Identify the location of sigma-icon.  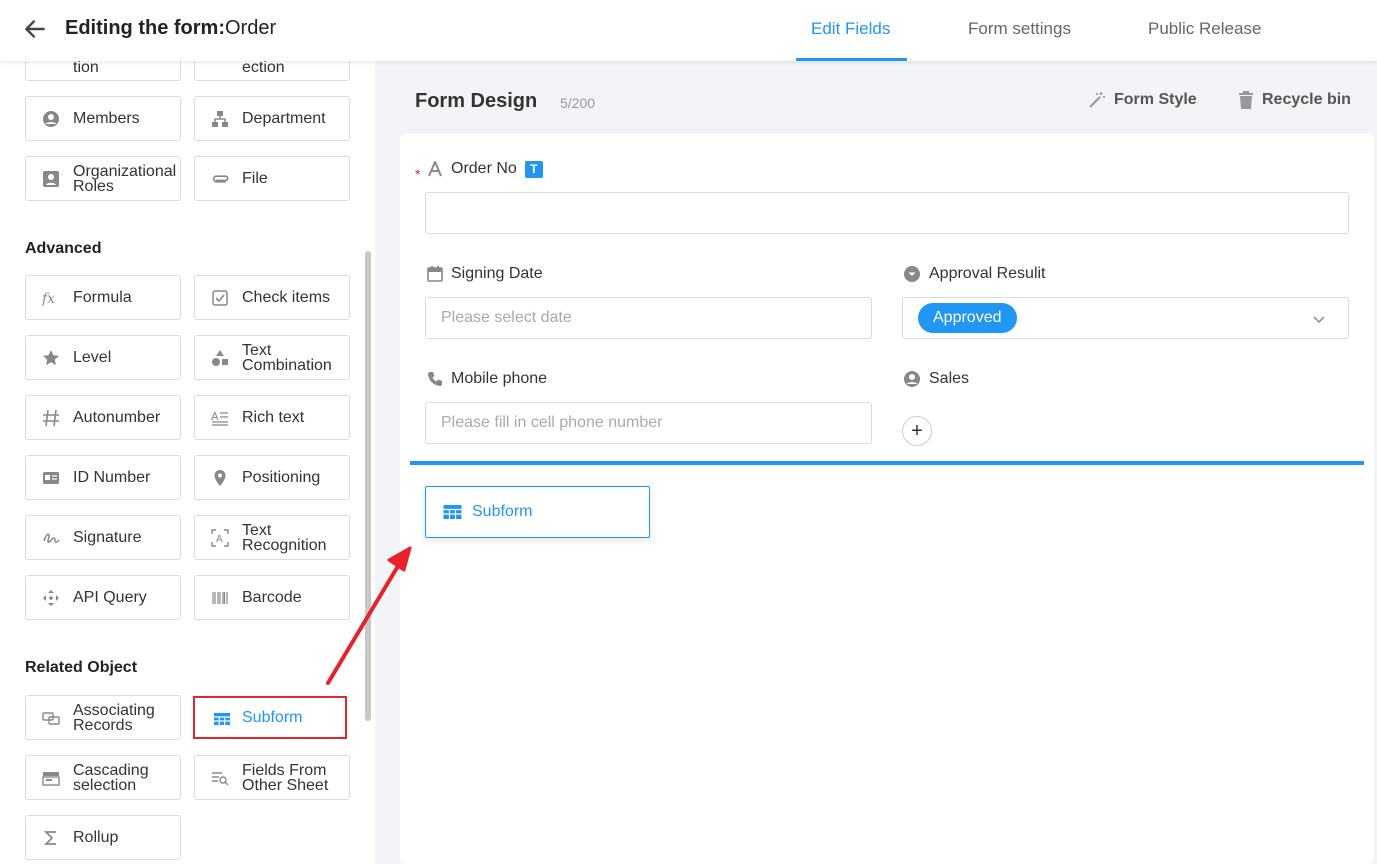
(49, 838).